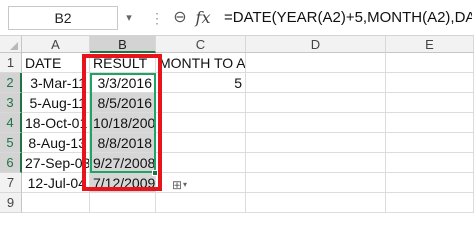 The height and width of the screenshot is (240, 474). What do you see at coordinates (316, 183) in the screenshot?
I see `cell-d7` at bounding box center [316, 183].